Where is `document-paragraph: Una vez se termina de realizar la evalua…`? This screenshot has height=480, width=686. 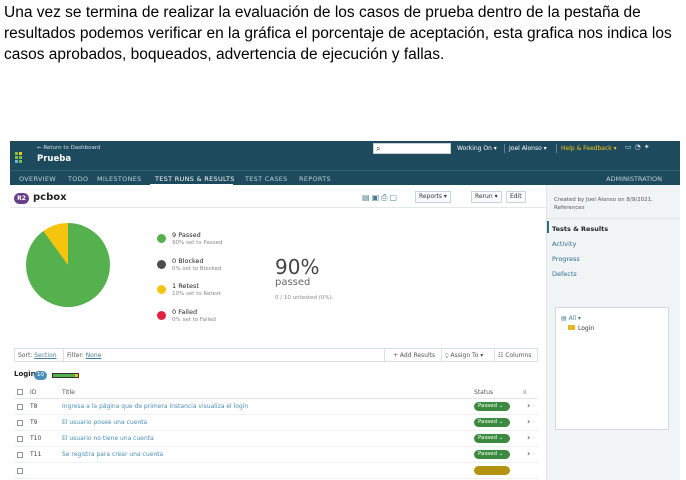 document-paragraph: Una vez se termina de realizar la evalua… is located at coordinates (338, 33).